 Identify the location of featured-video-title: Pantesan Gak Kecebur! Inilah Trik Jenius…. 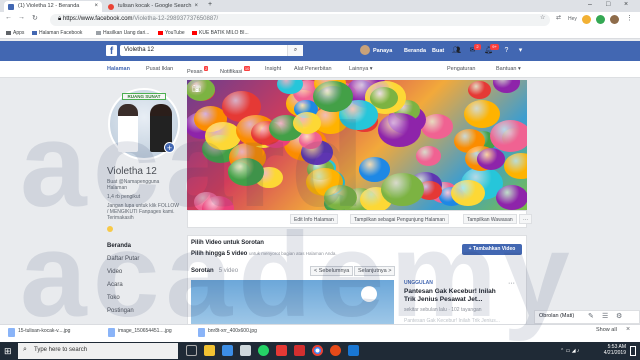
(454, 296).